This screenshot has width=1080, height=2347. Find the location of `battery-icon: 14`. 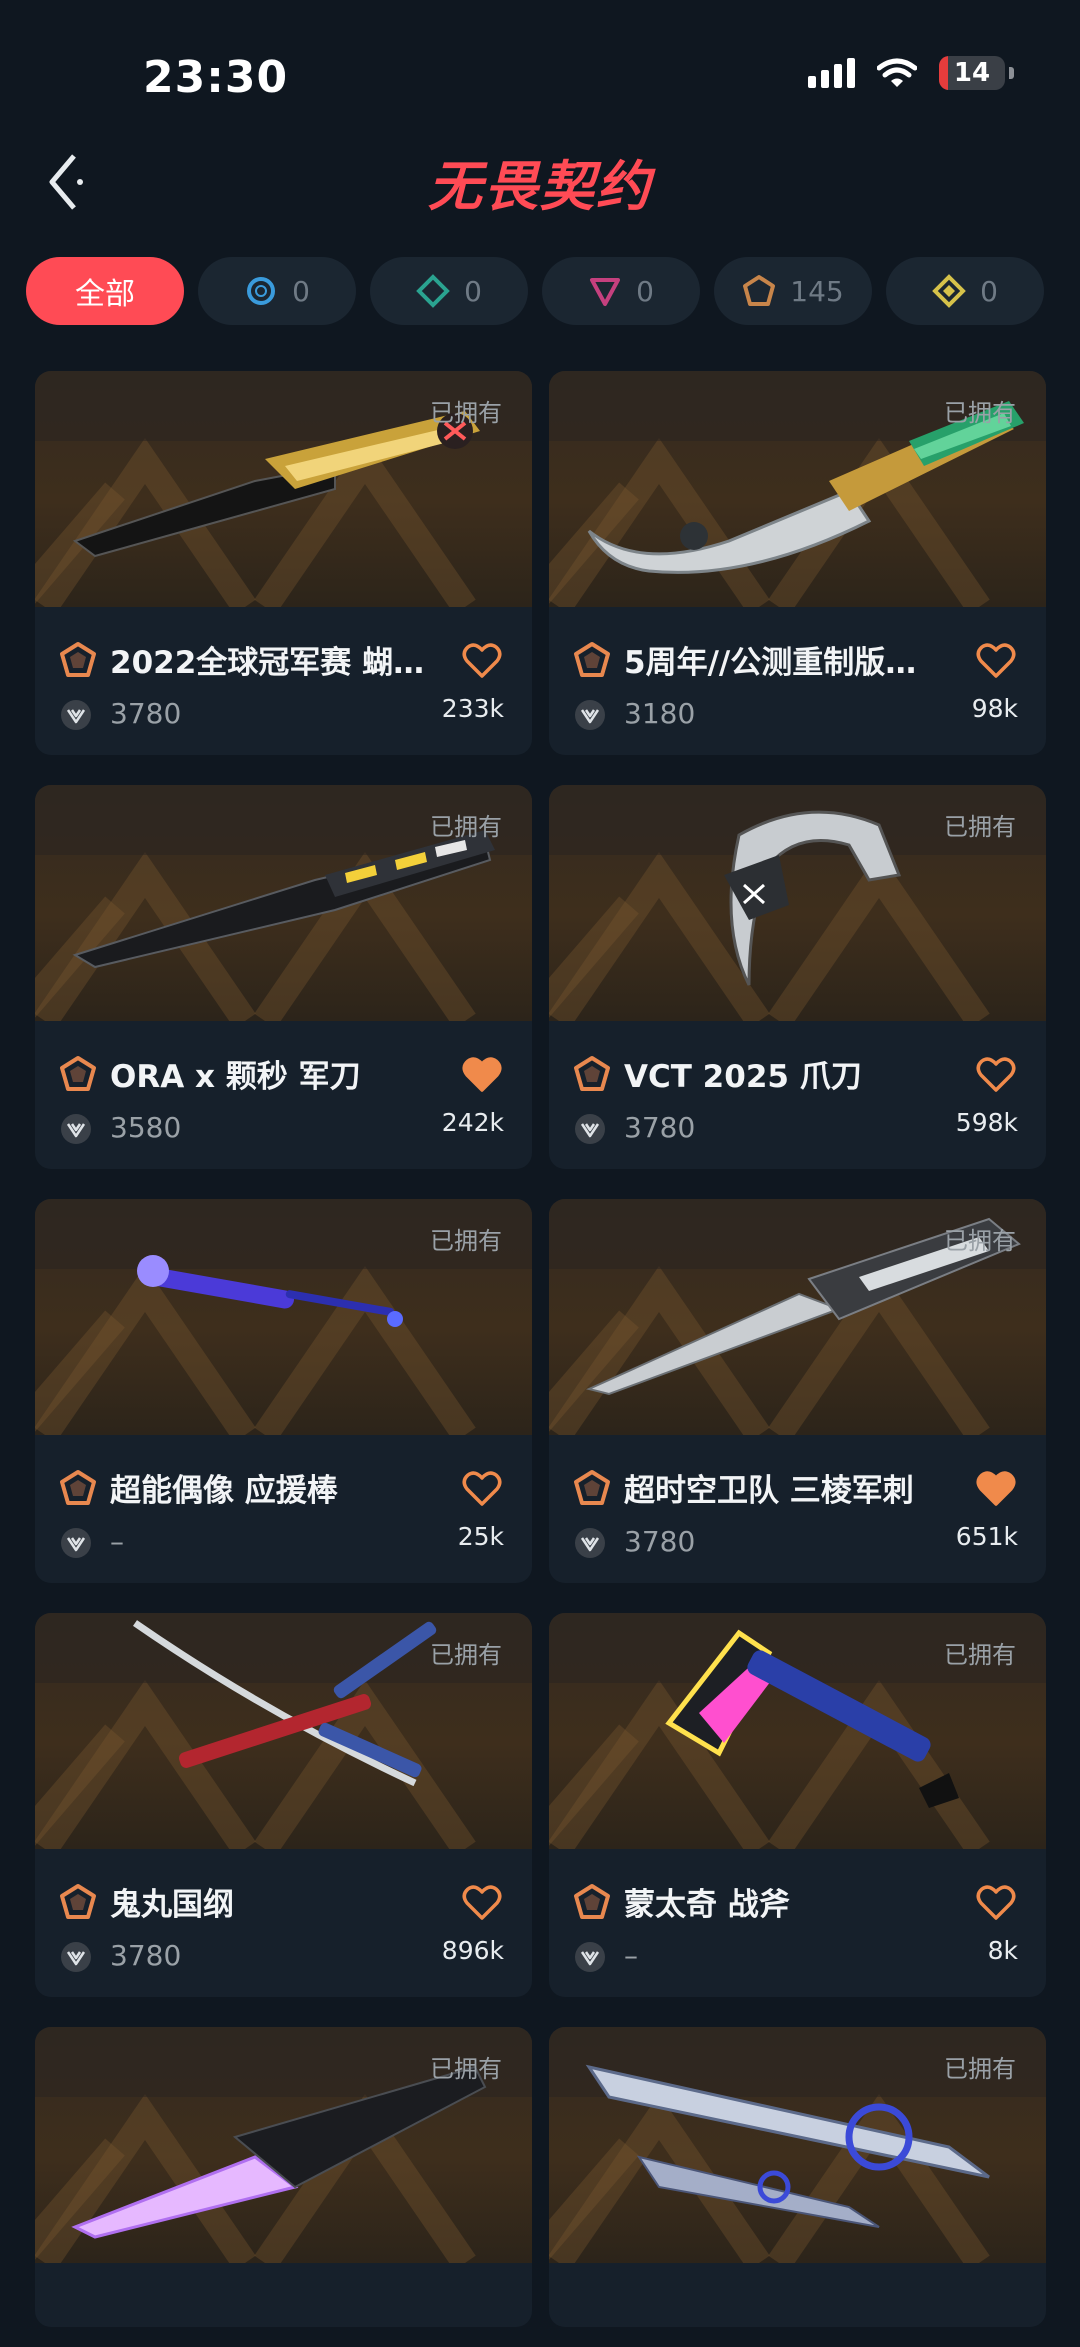

battery-icon: 14 is located at coordinates (972, 73).